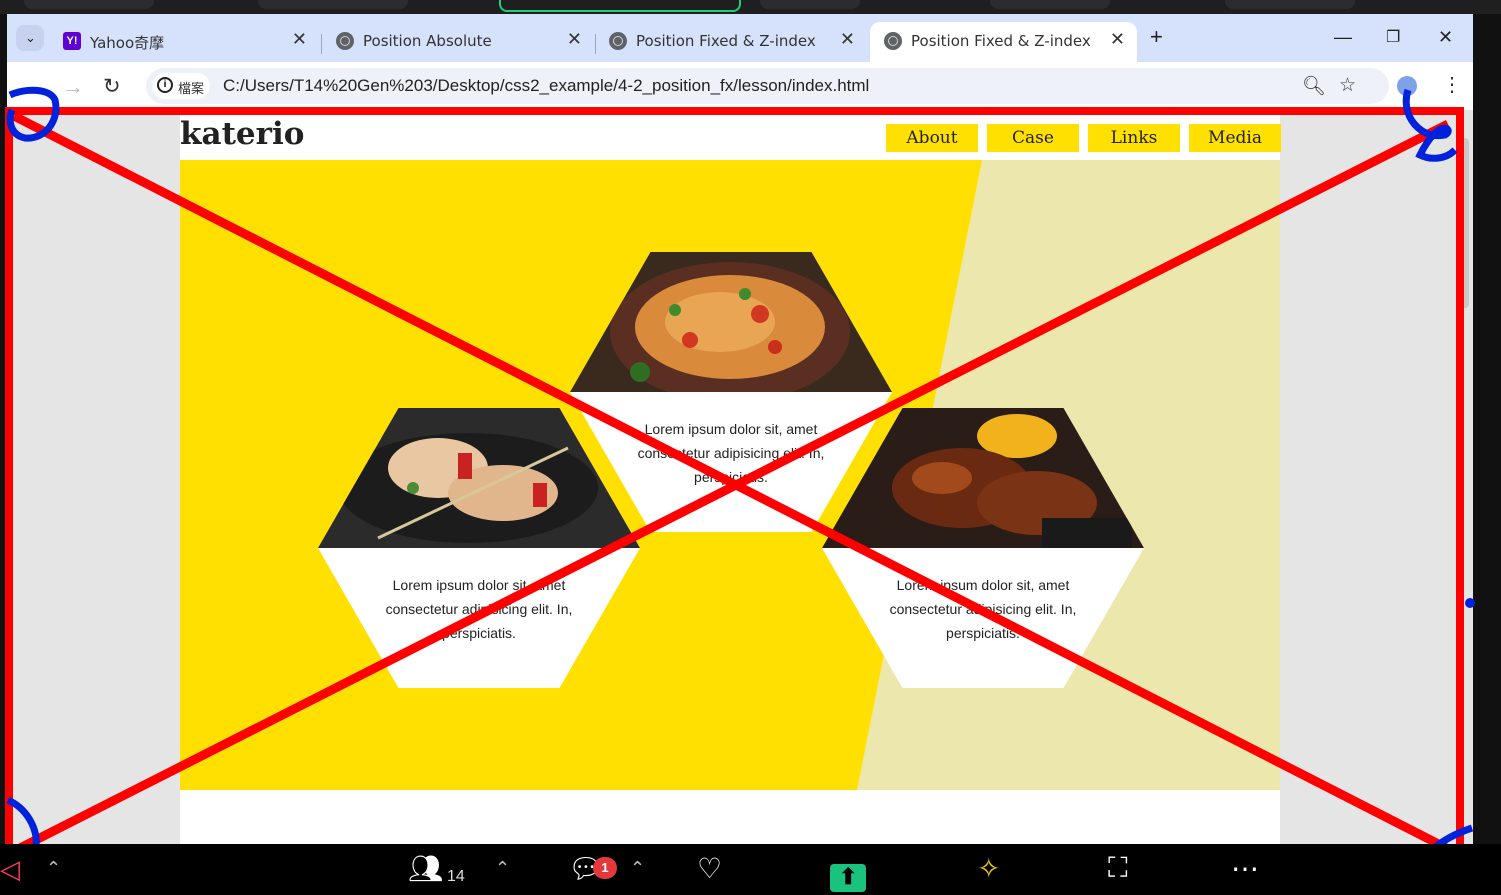 This screenshot has height=895, width=1501. What do you see at coordinates (1118, 868) in the screenshot?
I see `apps-icon: ⛶` at bounding box center [1118, 868].